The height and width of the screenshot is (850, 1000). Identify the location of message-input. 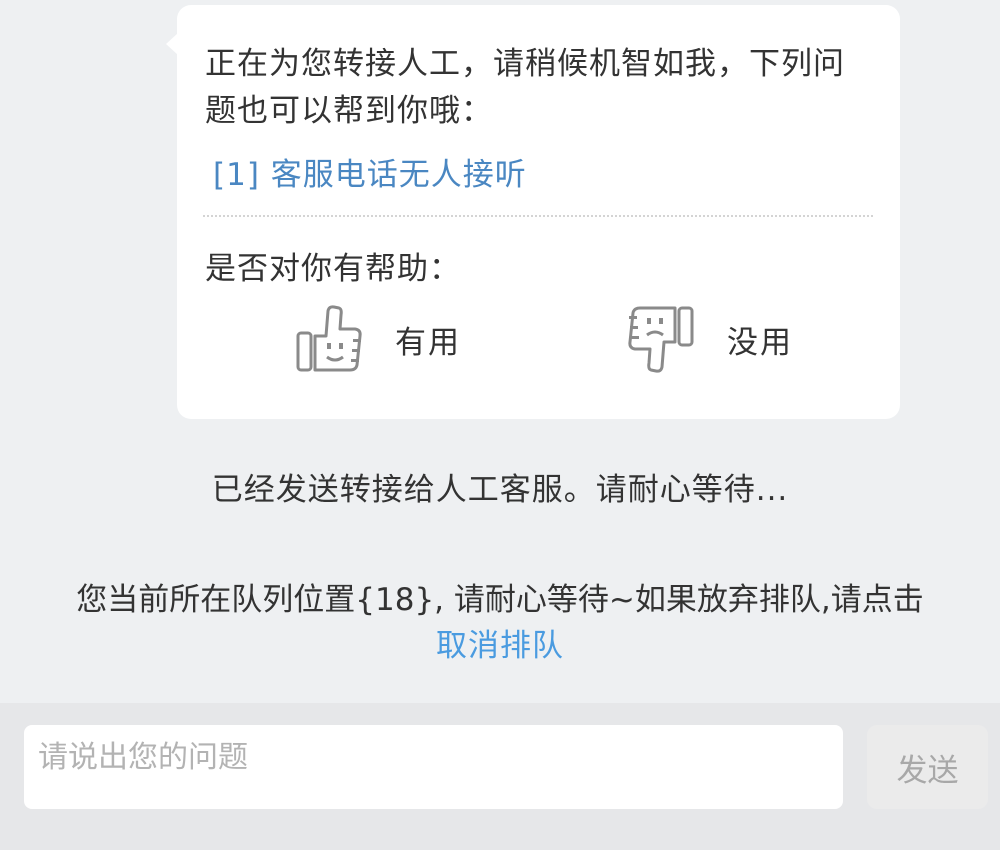
(433, 767).